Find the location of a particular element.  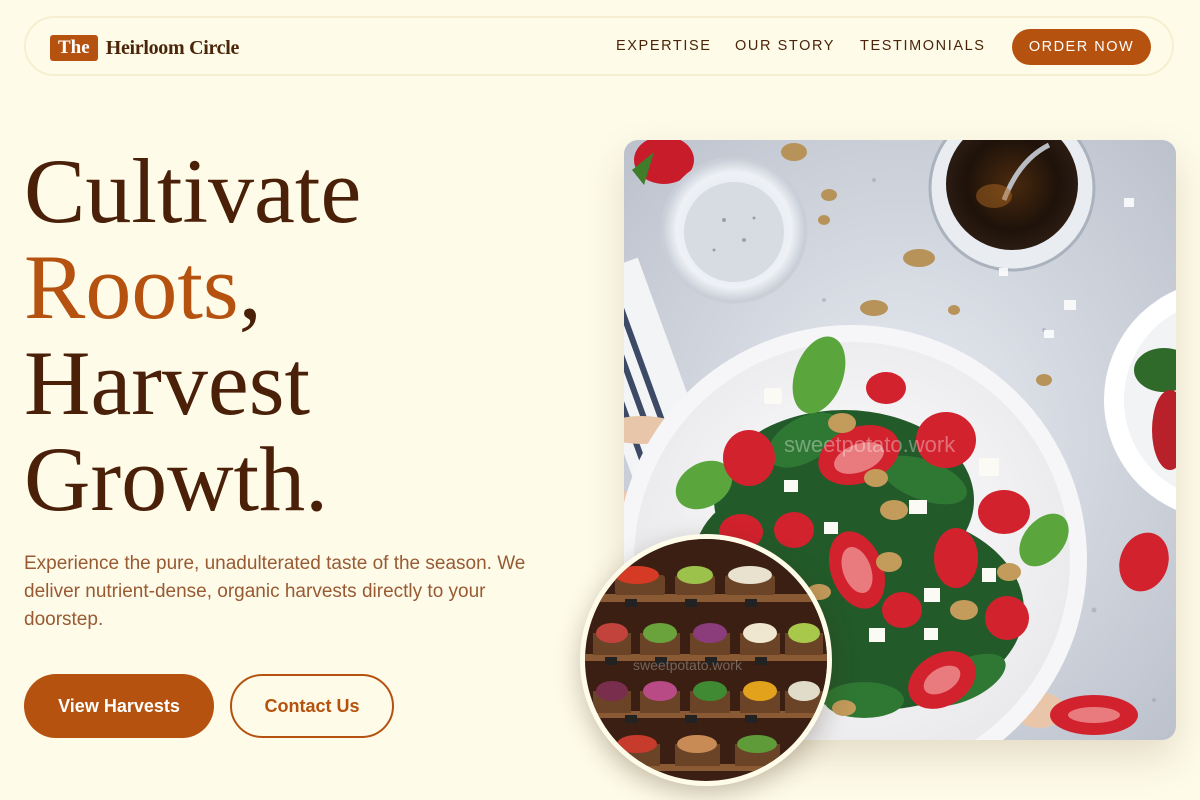

headline-accent: Roots is located at coordinates (131, 287).